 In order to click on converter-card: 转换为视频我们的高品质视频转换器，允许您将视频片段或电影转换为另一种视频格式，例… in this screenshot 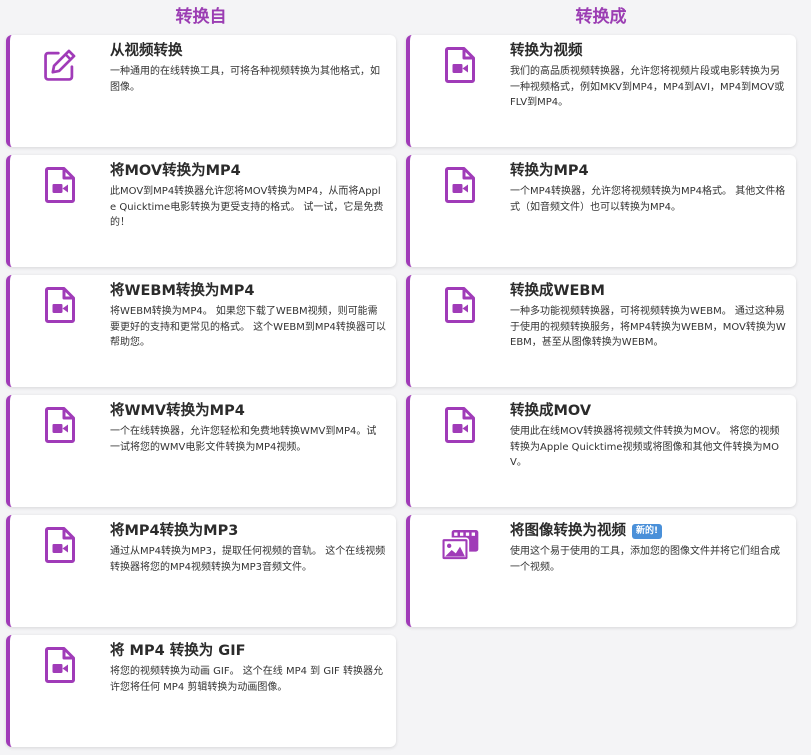, I will do `click(601, 91)`.